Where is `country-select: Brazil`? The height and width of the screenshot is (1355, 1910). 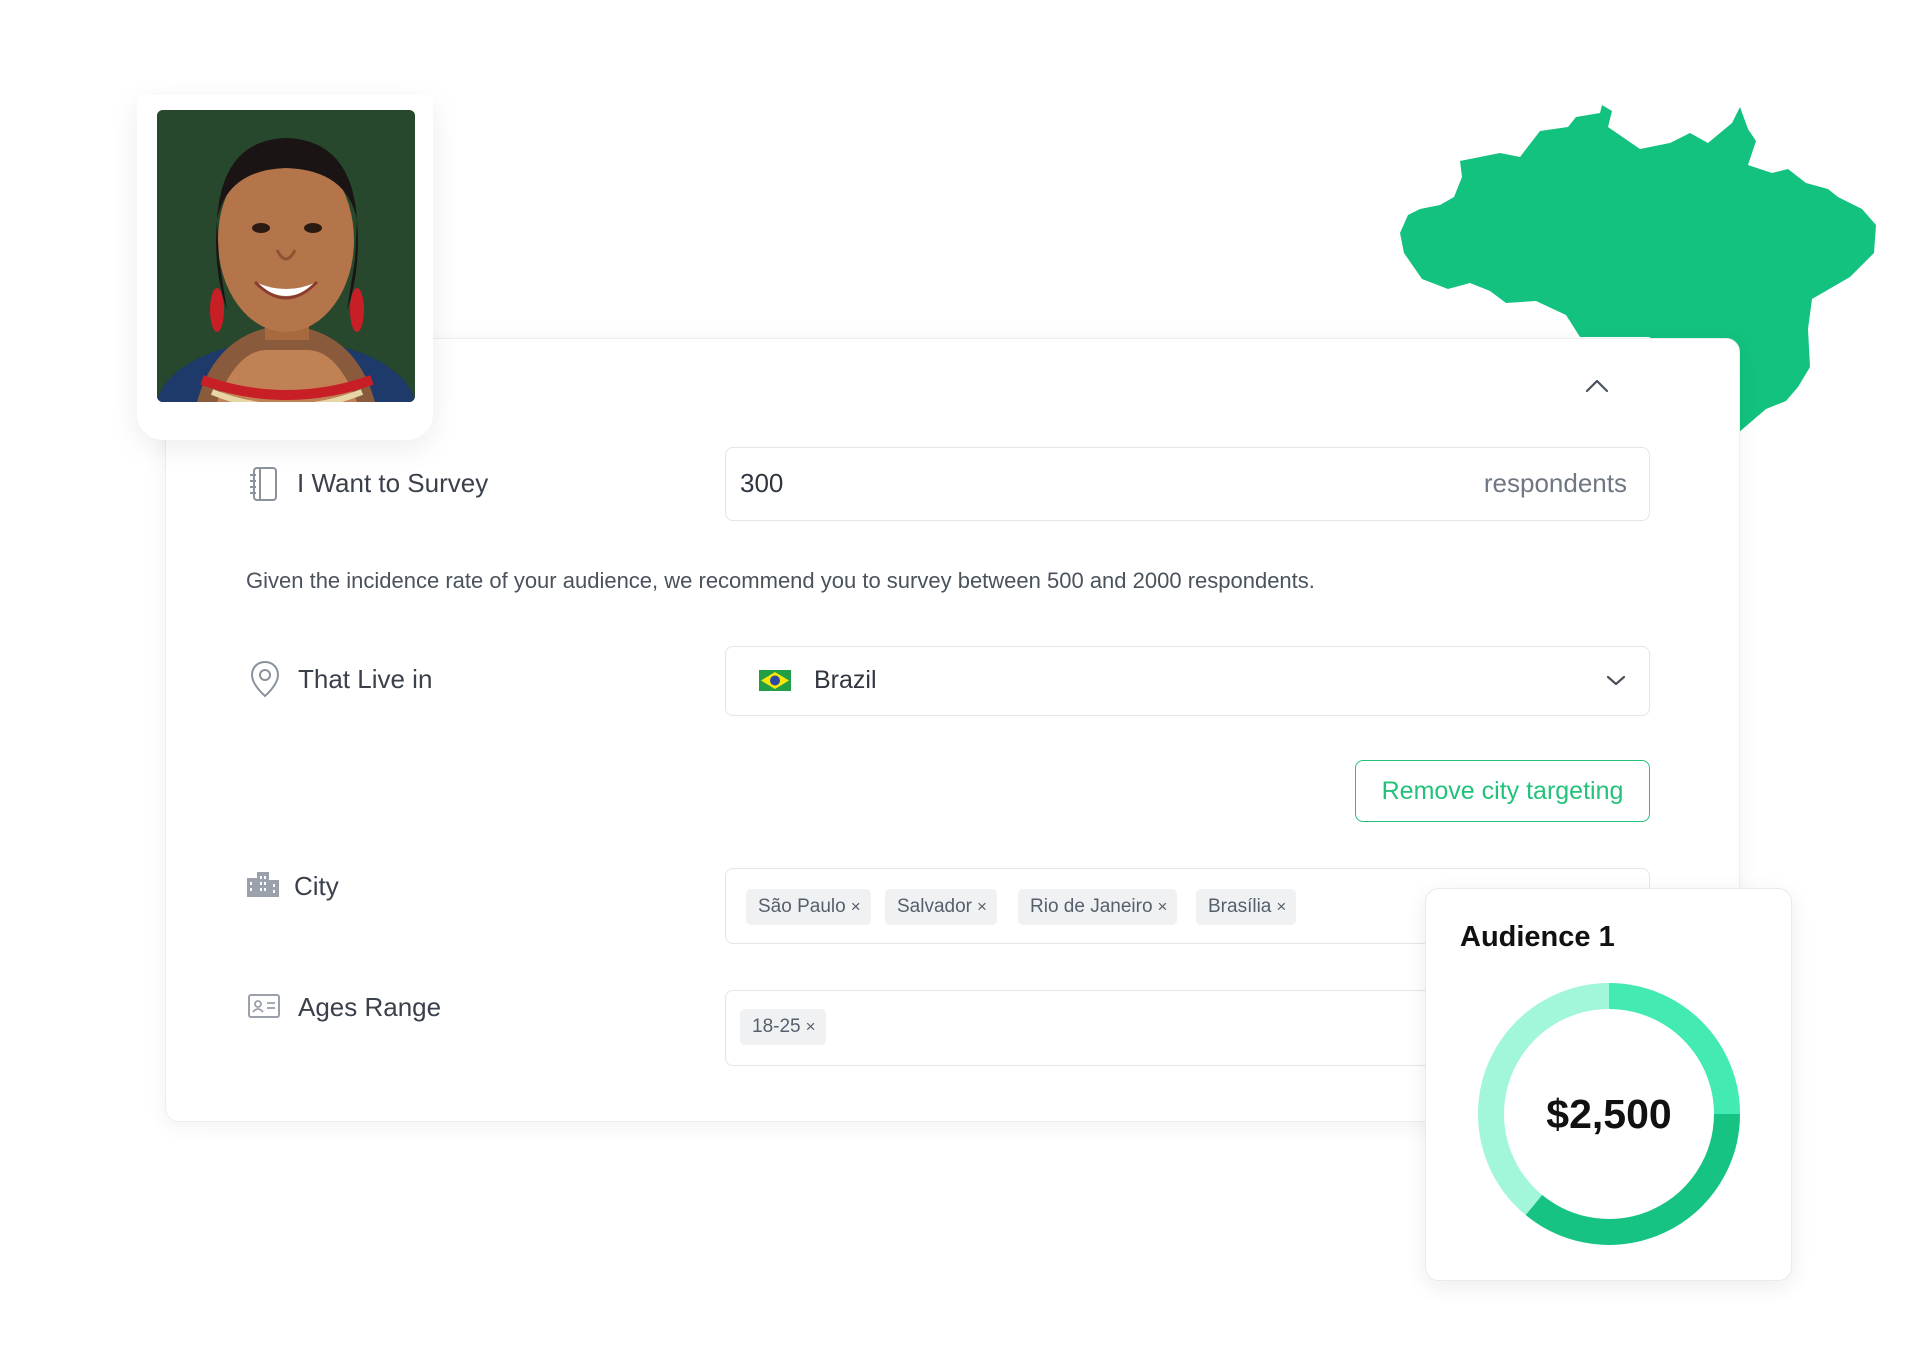
country-select: Brazil is located at coordinates (1187, 681).